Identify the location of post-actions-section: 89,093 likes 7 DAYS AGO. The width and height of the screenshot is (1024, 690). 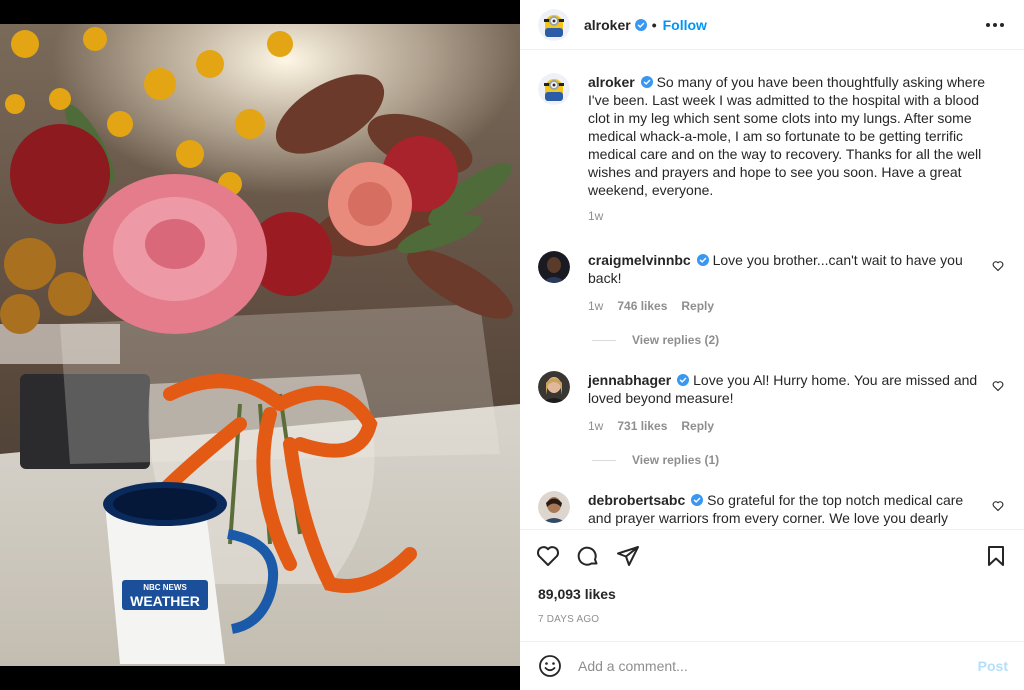
(772, 577).